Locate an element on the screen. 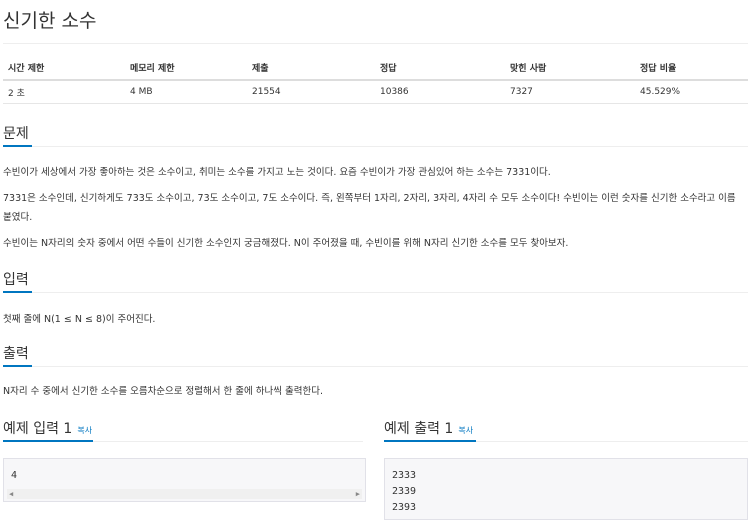  output-divider is located at coordinates (375, 366).